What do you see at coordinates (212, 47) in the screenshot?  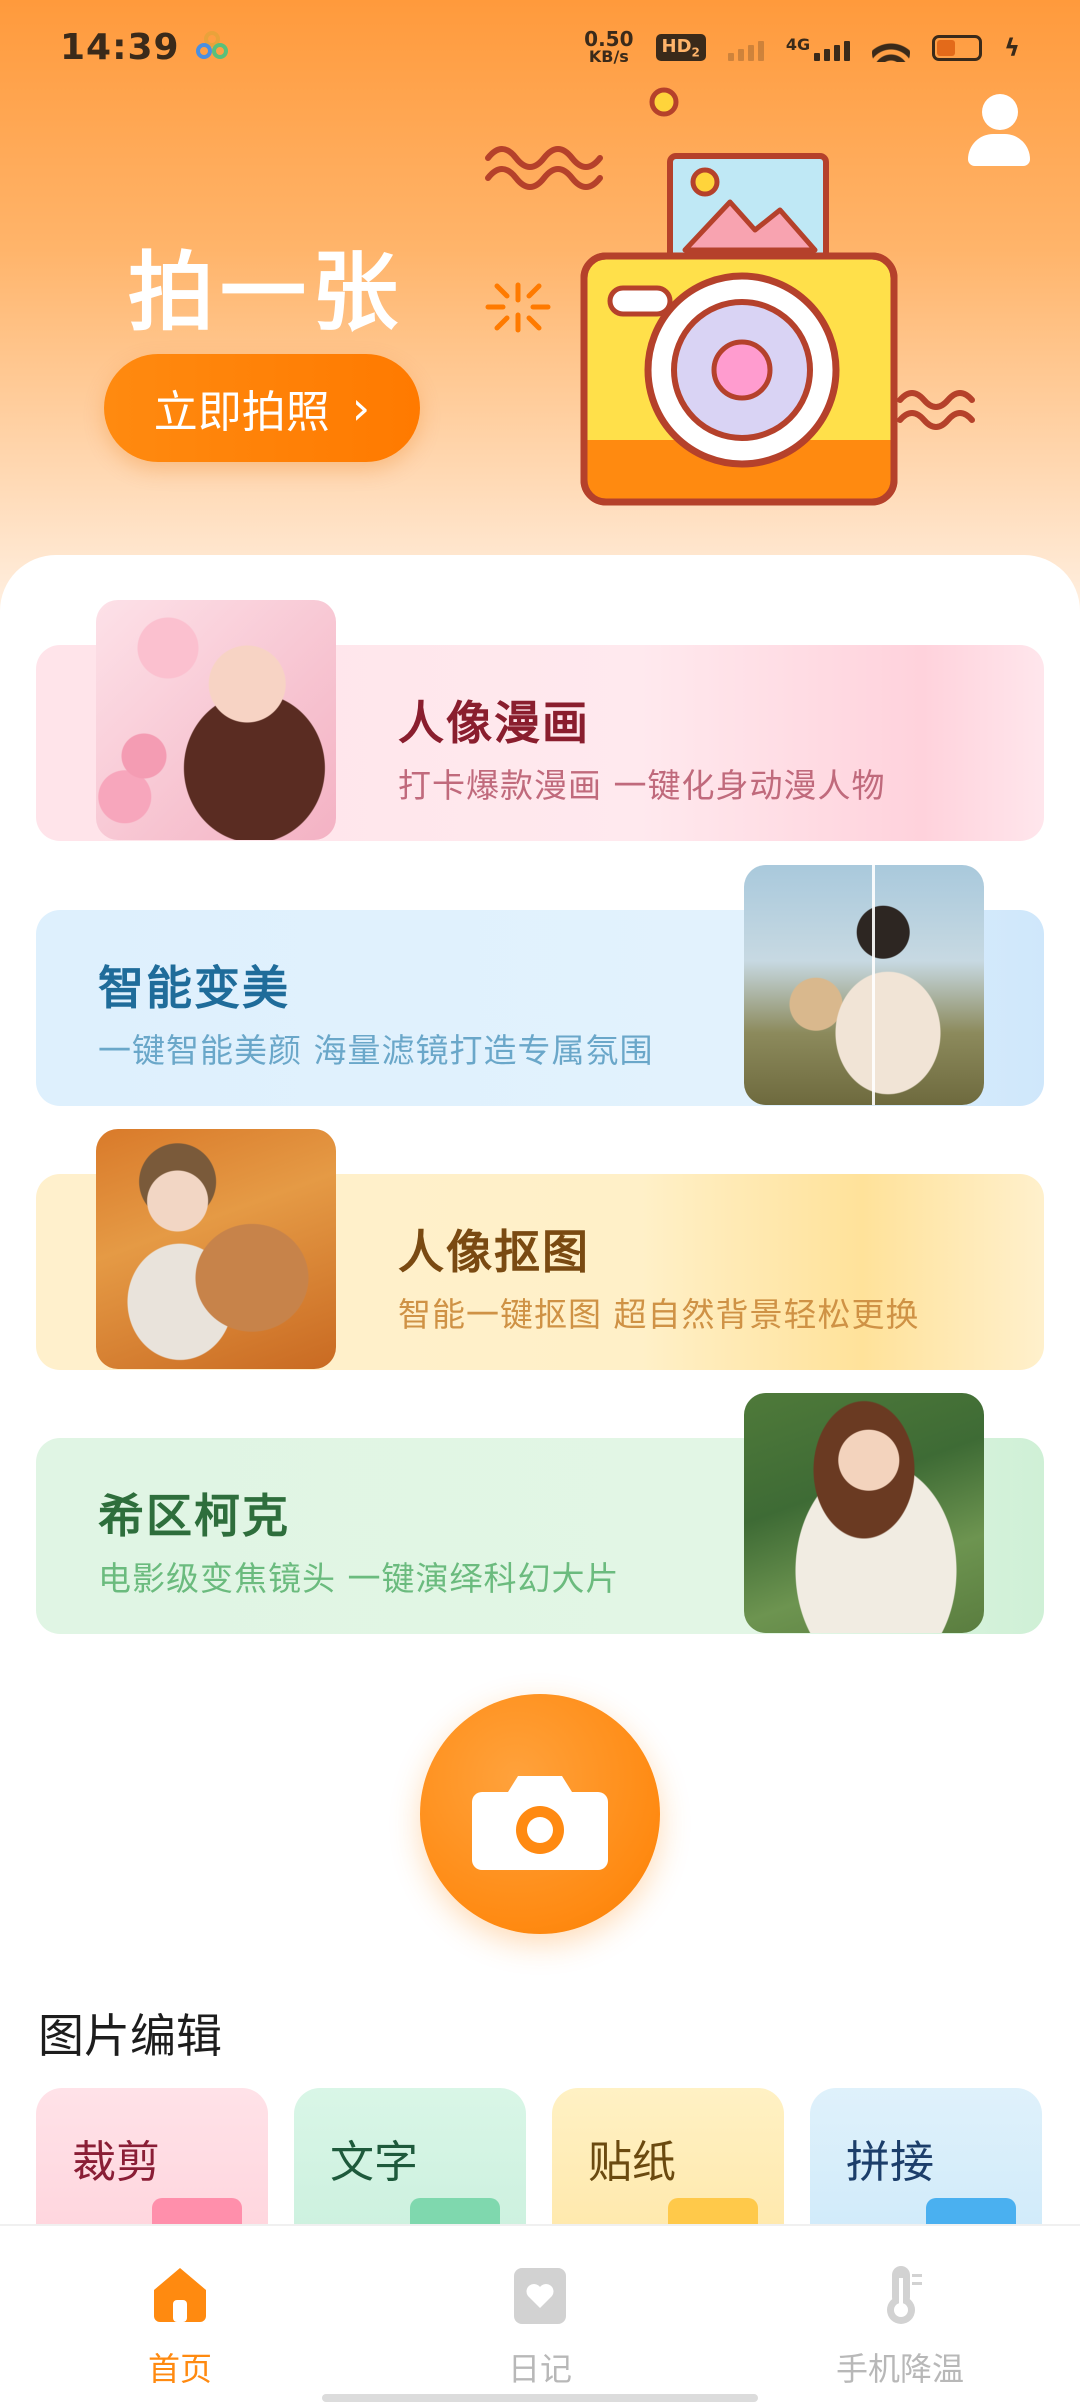 I see `notification-app-icon` at bounding box center [212, 47].